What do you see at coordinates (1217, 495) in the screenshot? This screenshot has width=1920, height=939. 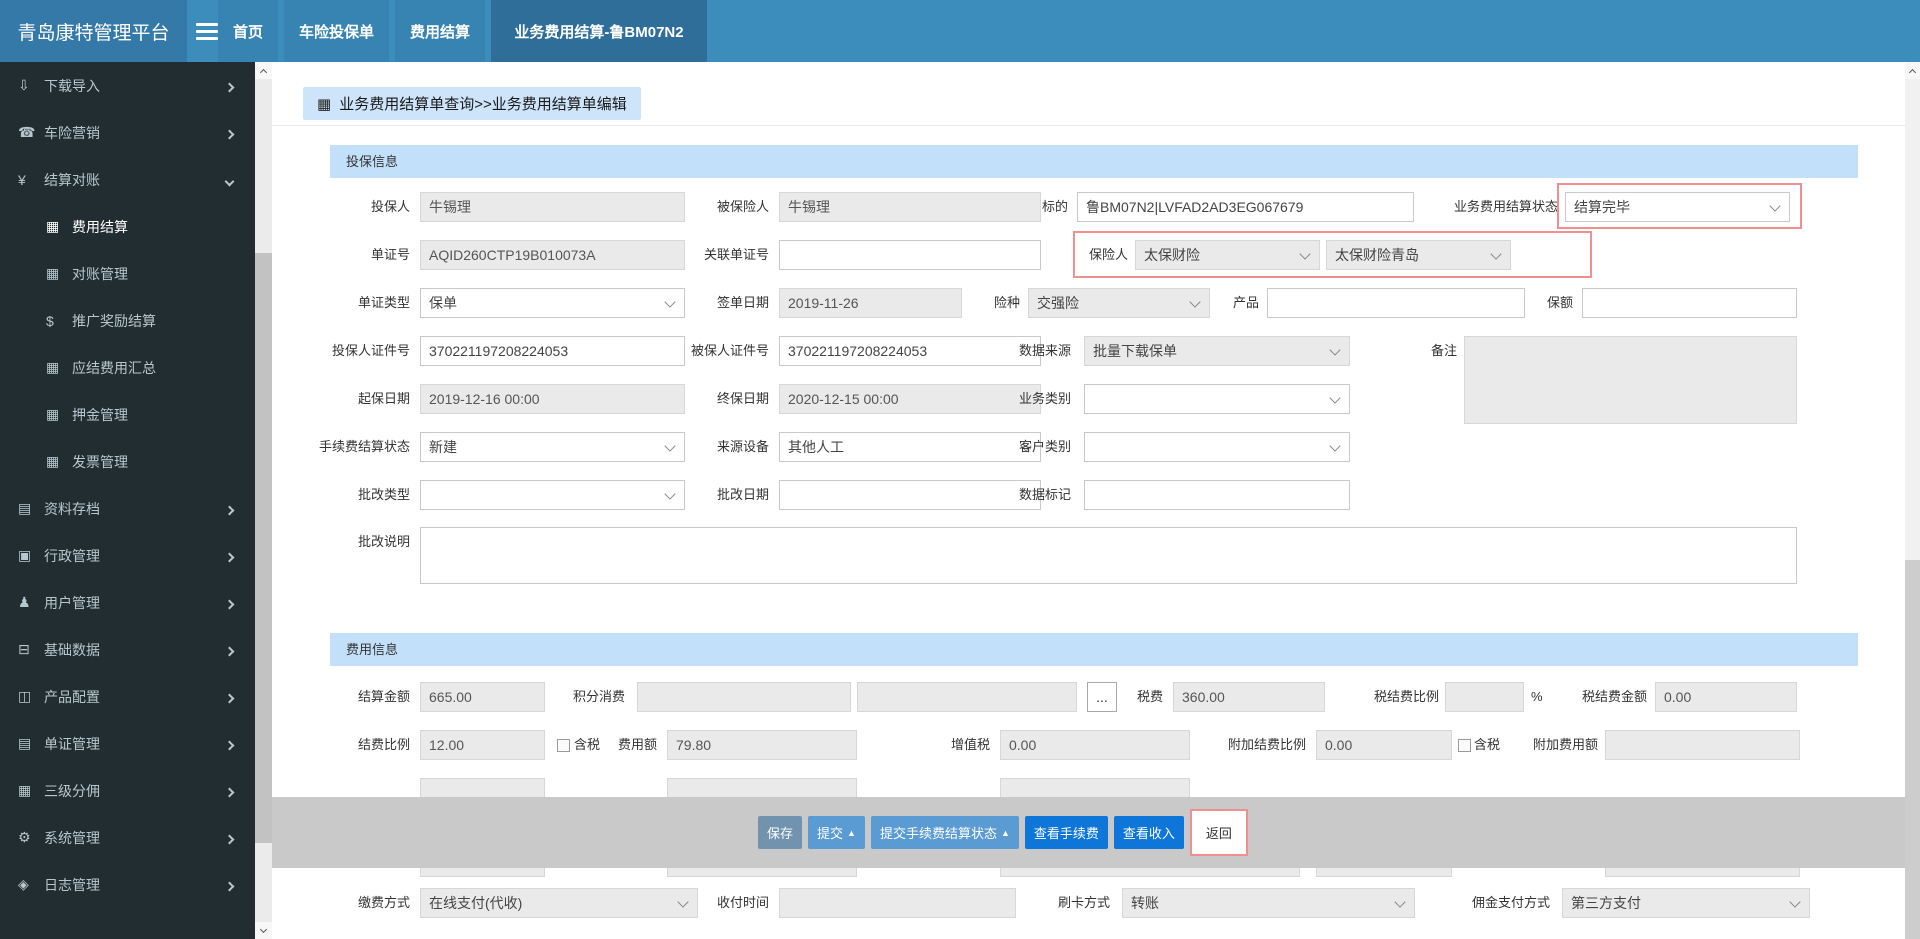 I see `data-mark-input` at bounding box center [1217, 495].